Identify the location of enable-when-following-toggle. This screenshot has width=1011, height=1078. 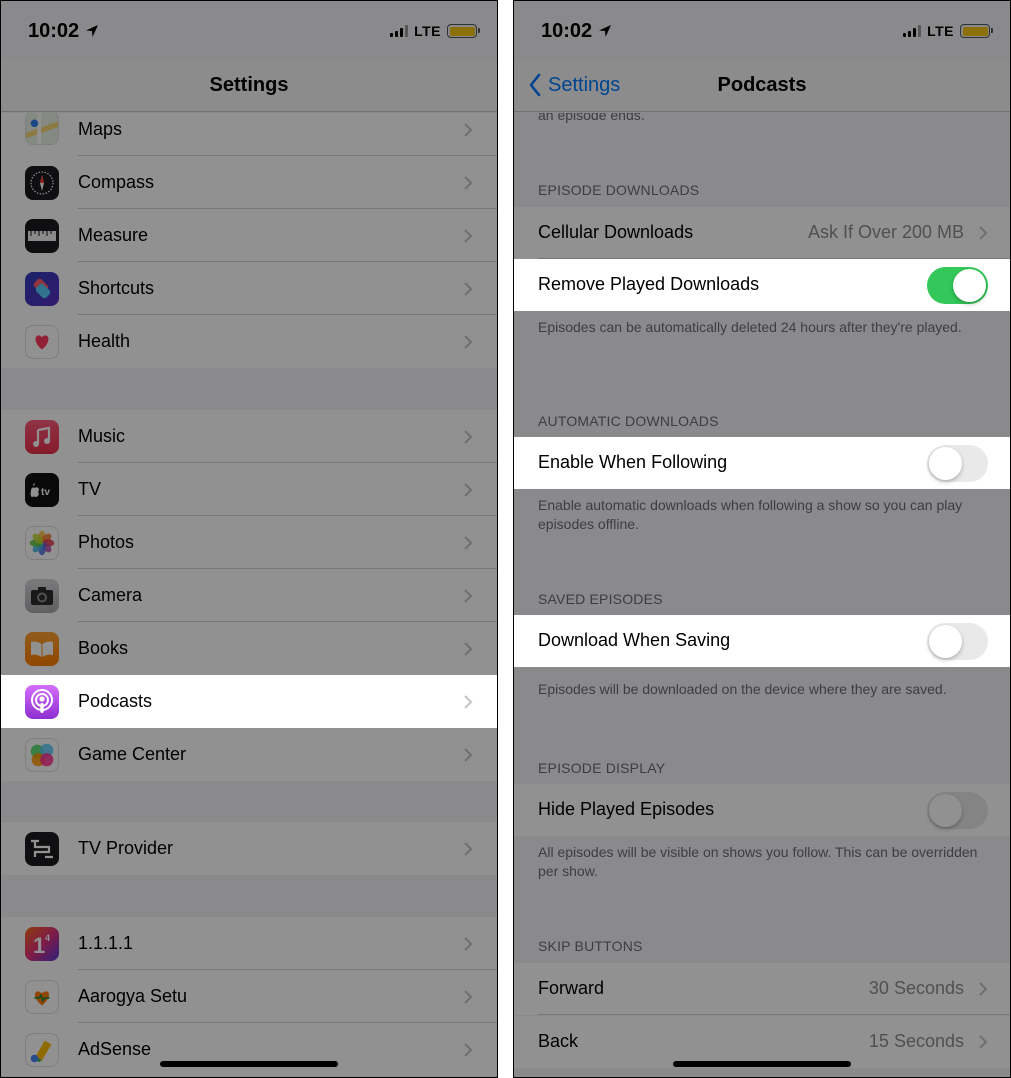
(957, 463).